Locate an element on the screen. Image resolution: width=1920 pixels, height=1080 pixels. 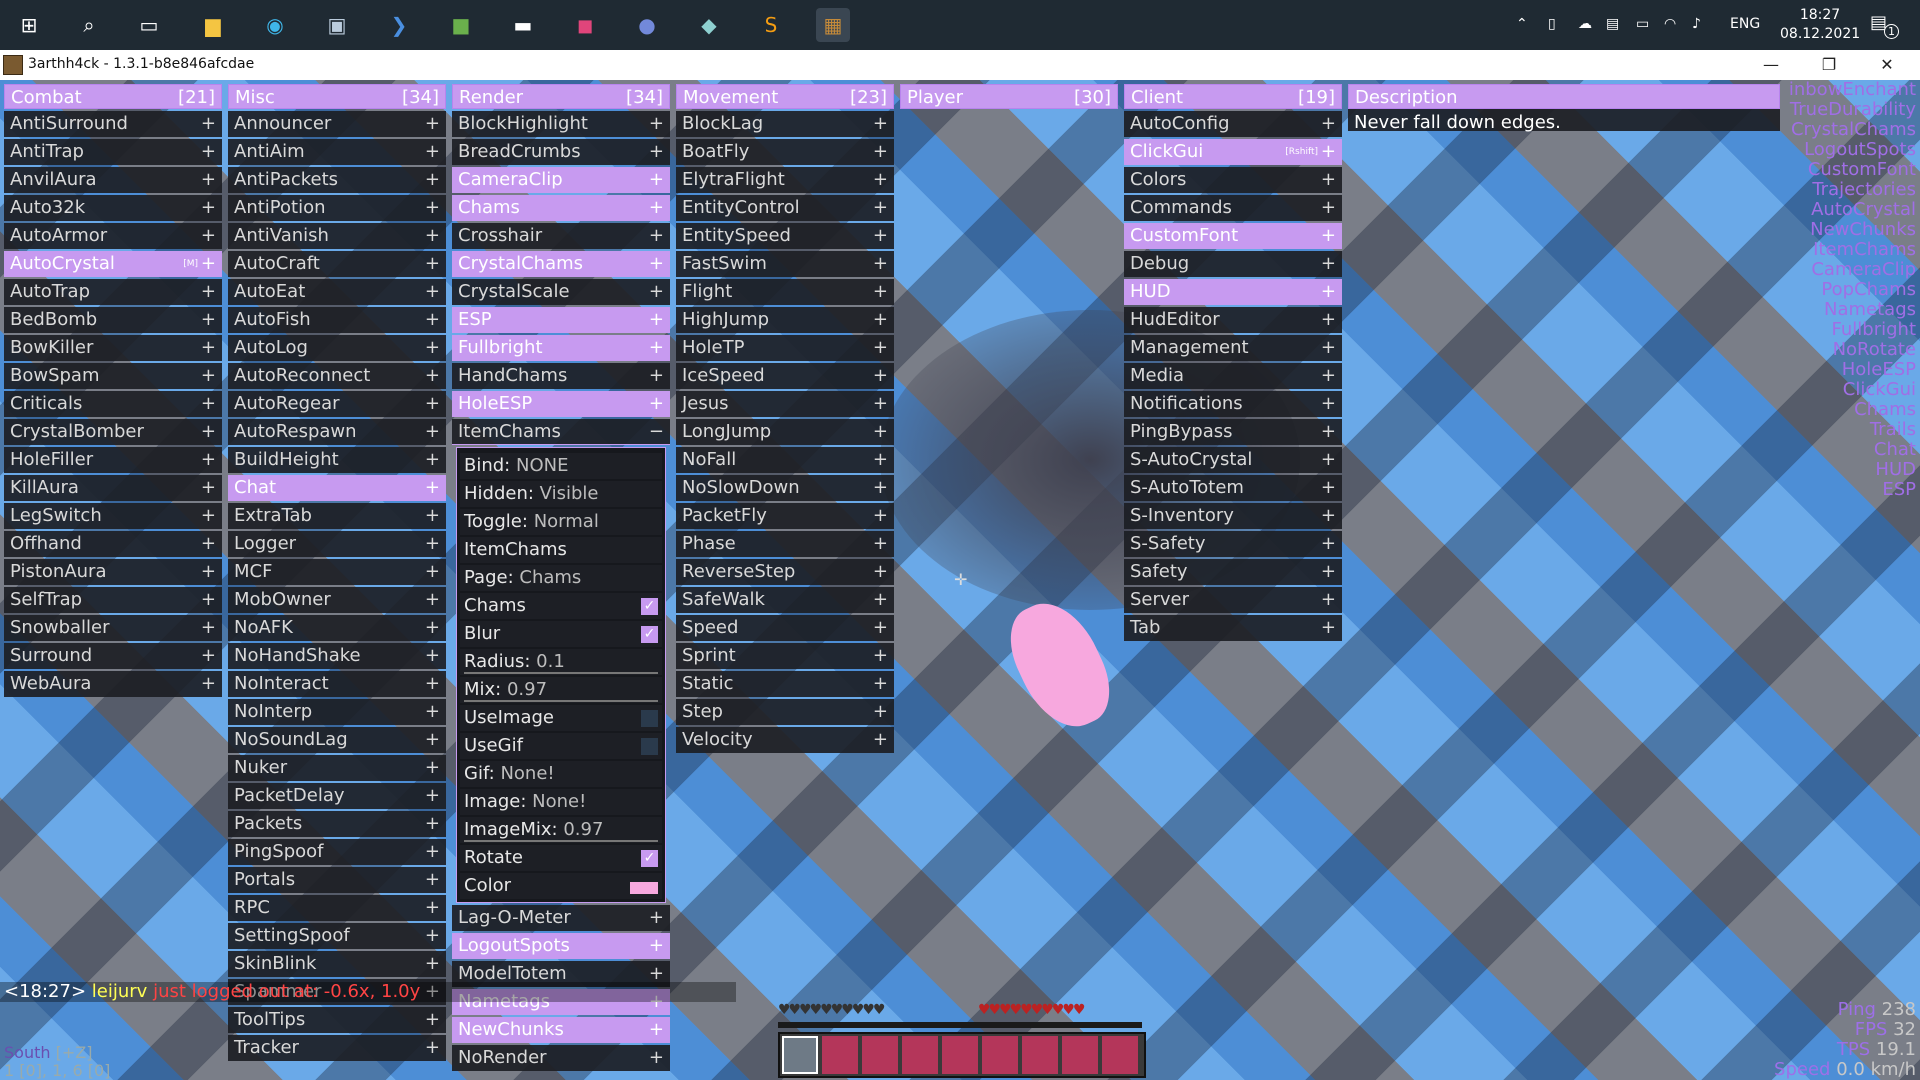
module-holeesp: HoleESP + is located at coordinates (561, 404).